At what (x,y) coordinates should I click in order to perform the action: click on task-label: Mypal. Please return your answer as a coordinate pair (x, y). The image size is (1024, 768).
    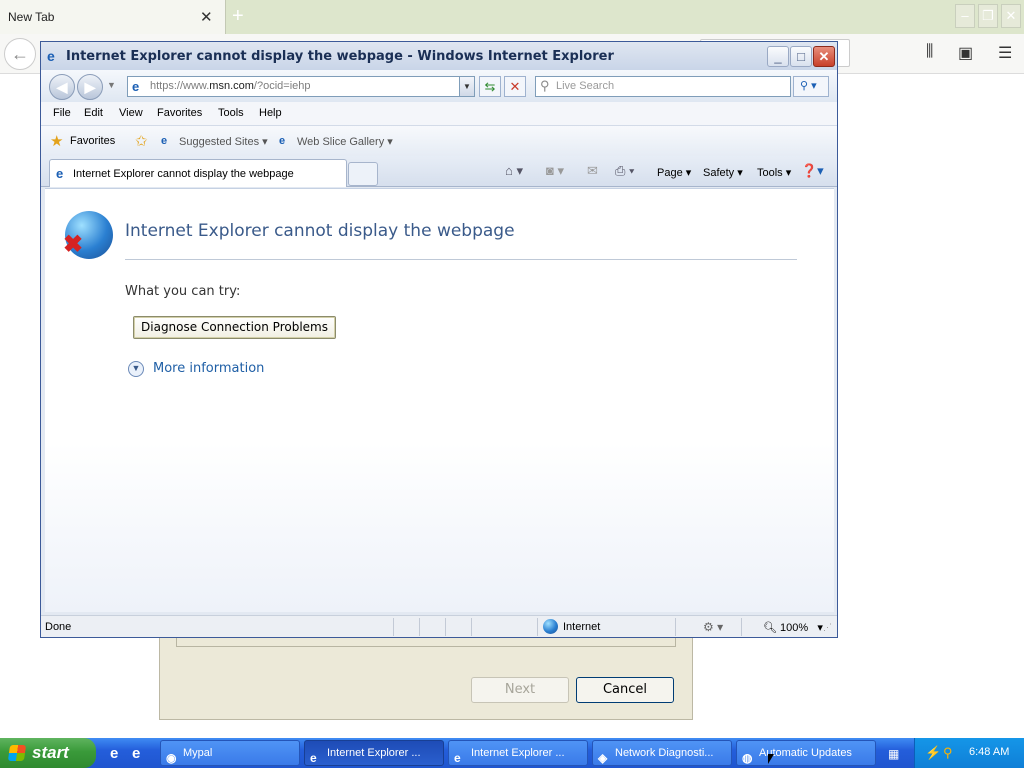
    Looking at the image, I should click on (198, 753).